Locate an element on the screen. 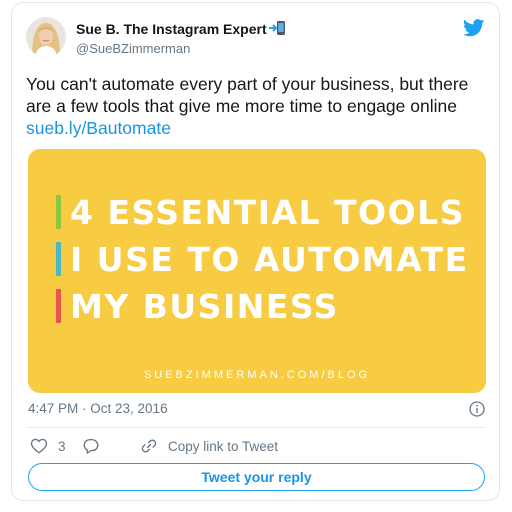 The image size is (512, 512). heart-icon is located at coordinates (39, 446).